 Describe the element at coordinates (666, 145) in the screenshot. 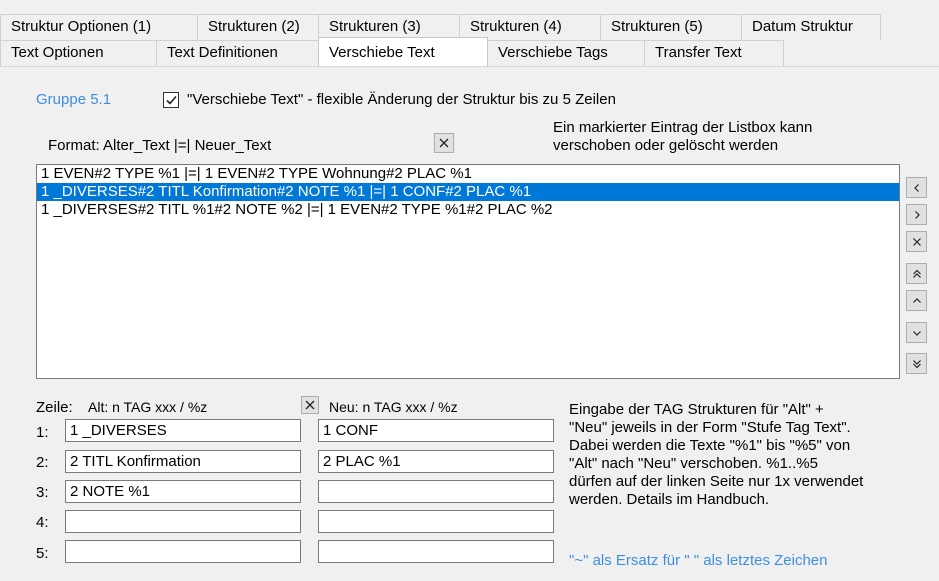

I see `list-hint-line-2: verschoben oder gelöscht werden` at that location.